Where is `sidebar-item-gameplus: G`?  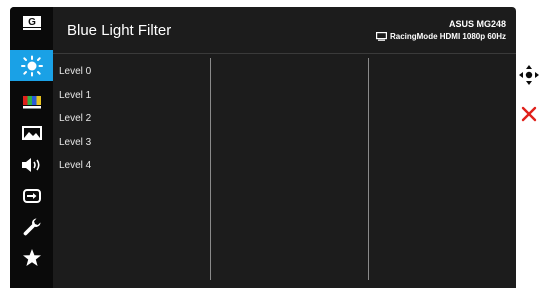
sidebar-item-gameplus: G is located at coordinates (31, 22).